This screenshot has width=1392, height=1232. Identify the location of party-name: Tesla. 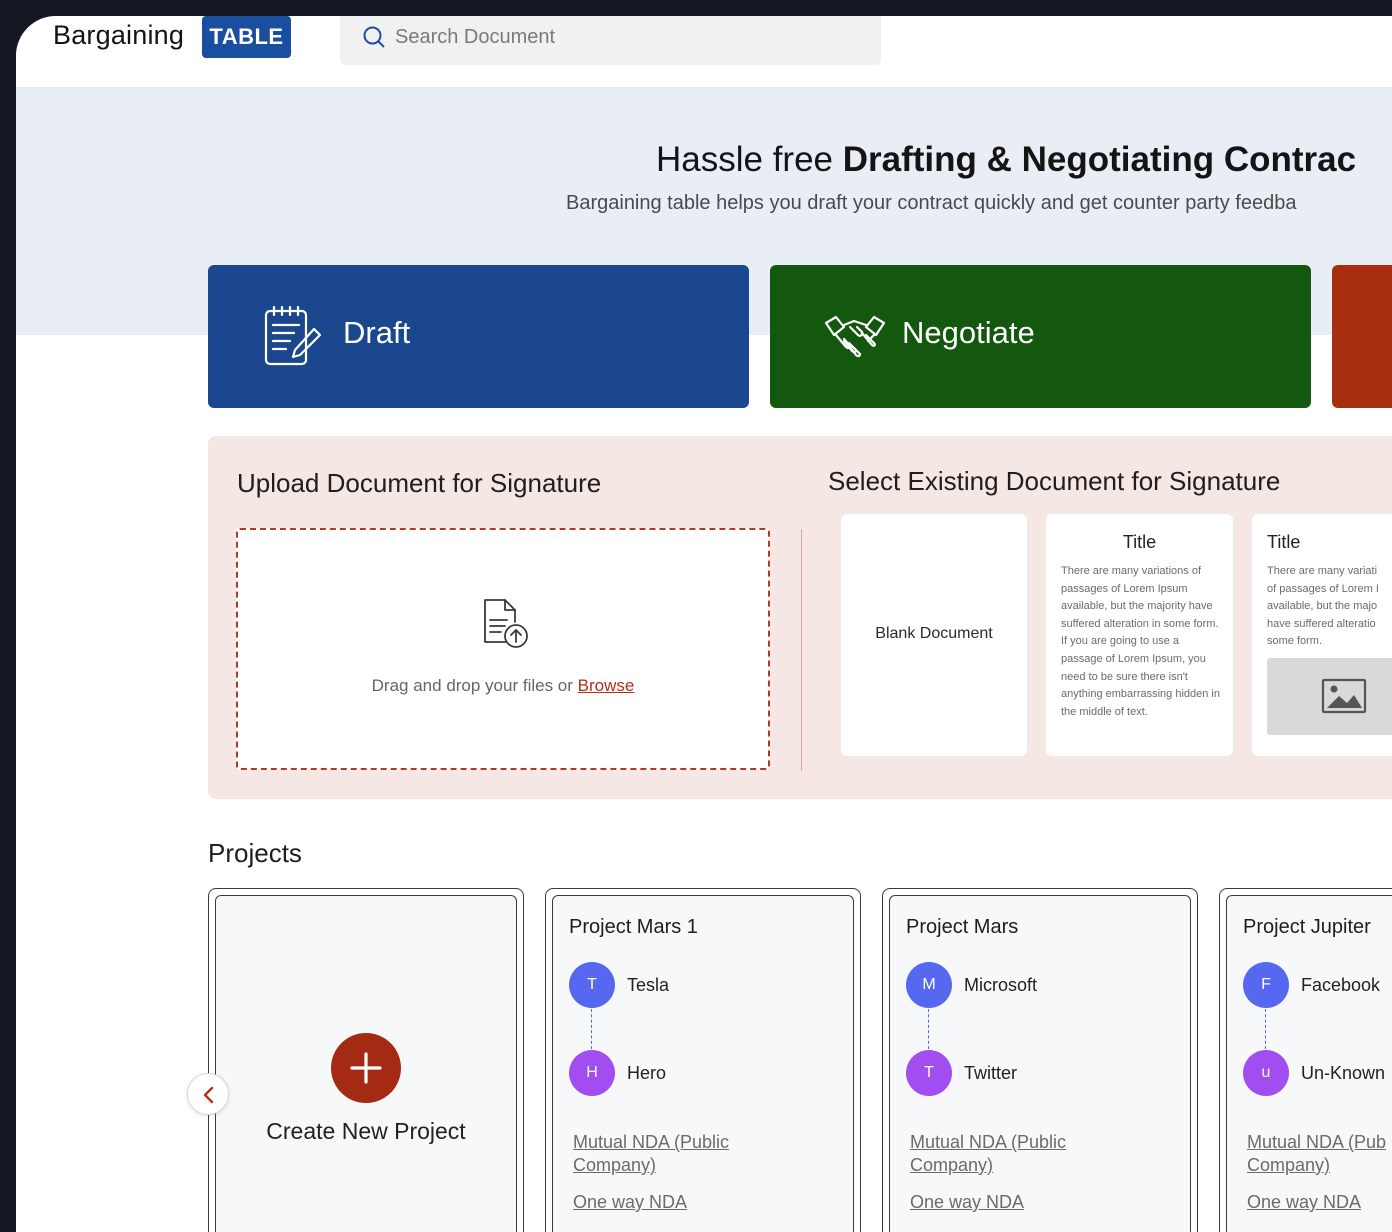
(648, 985).